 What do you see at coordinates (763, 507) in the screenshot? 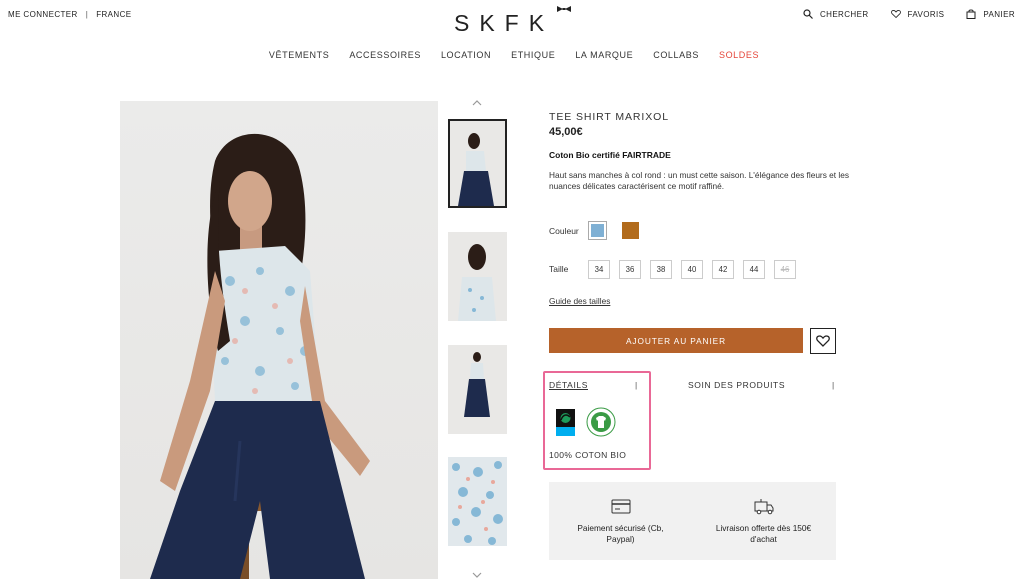
I see `delivery-truck-icon` at bounding box center [763, 507].